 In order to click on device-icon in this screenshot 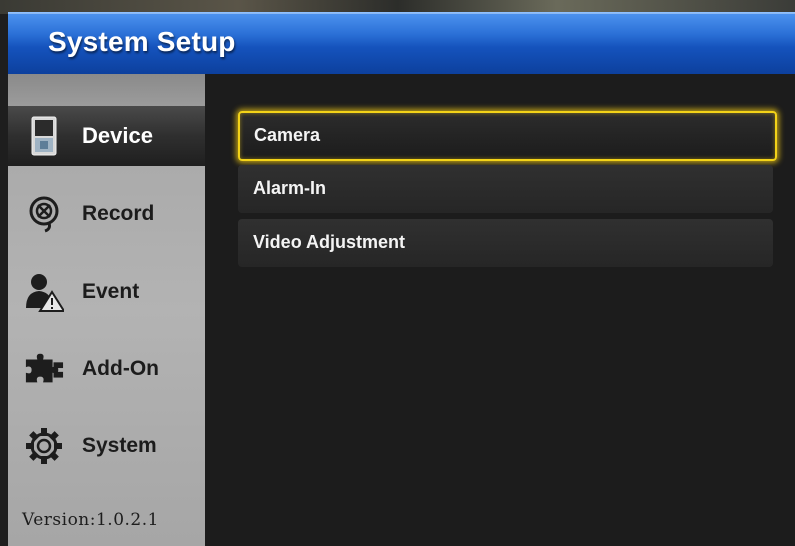, I will do `click(44, 136)`.